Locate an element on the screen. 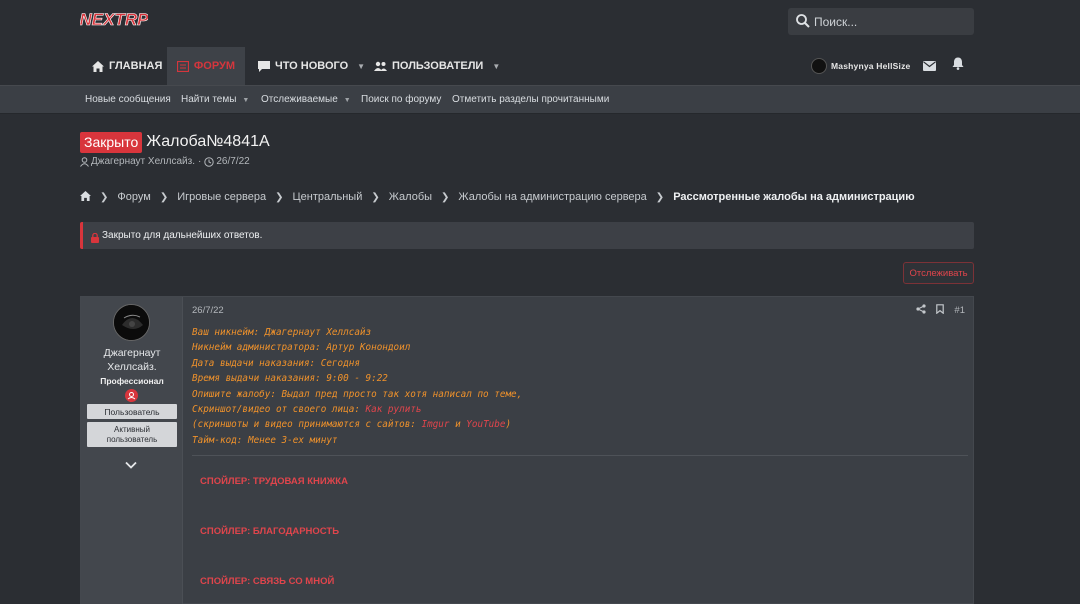 Image resolution: width=1080 pixels, height=604 pixels. message-link: Как рулить is located at coordinates (394, 409).